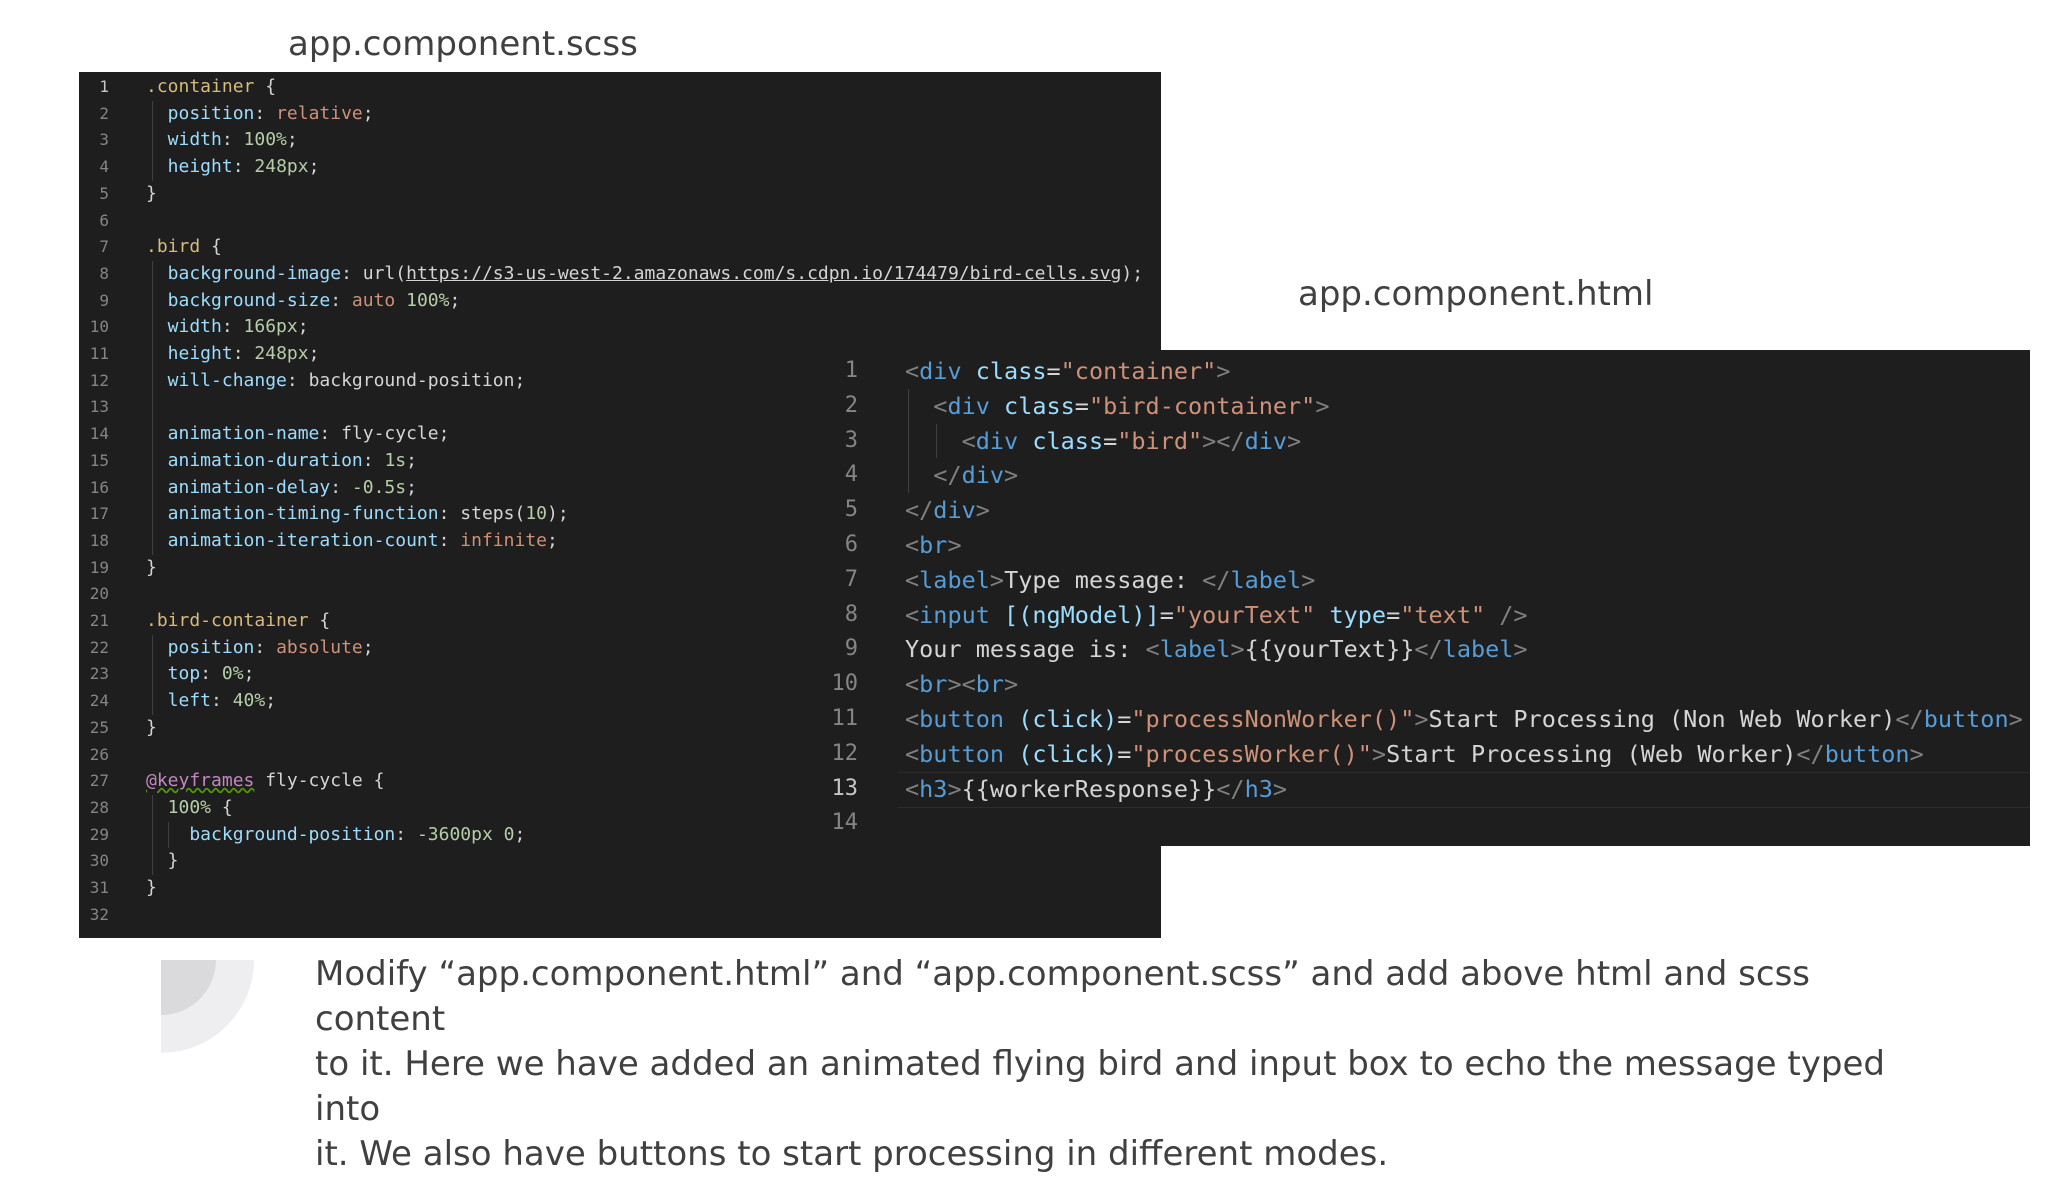  What do you see at coordinates (1266, 579) in the screenshot?
I see `code-token: label` at bounding box center [1266, 579].